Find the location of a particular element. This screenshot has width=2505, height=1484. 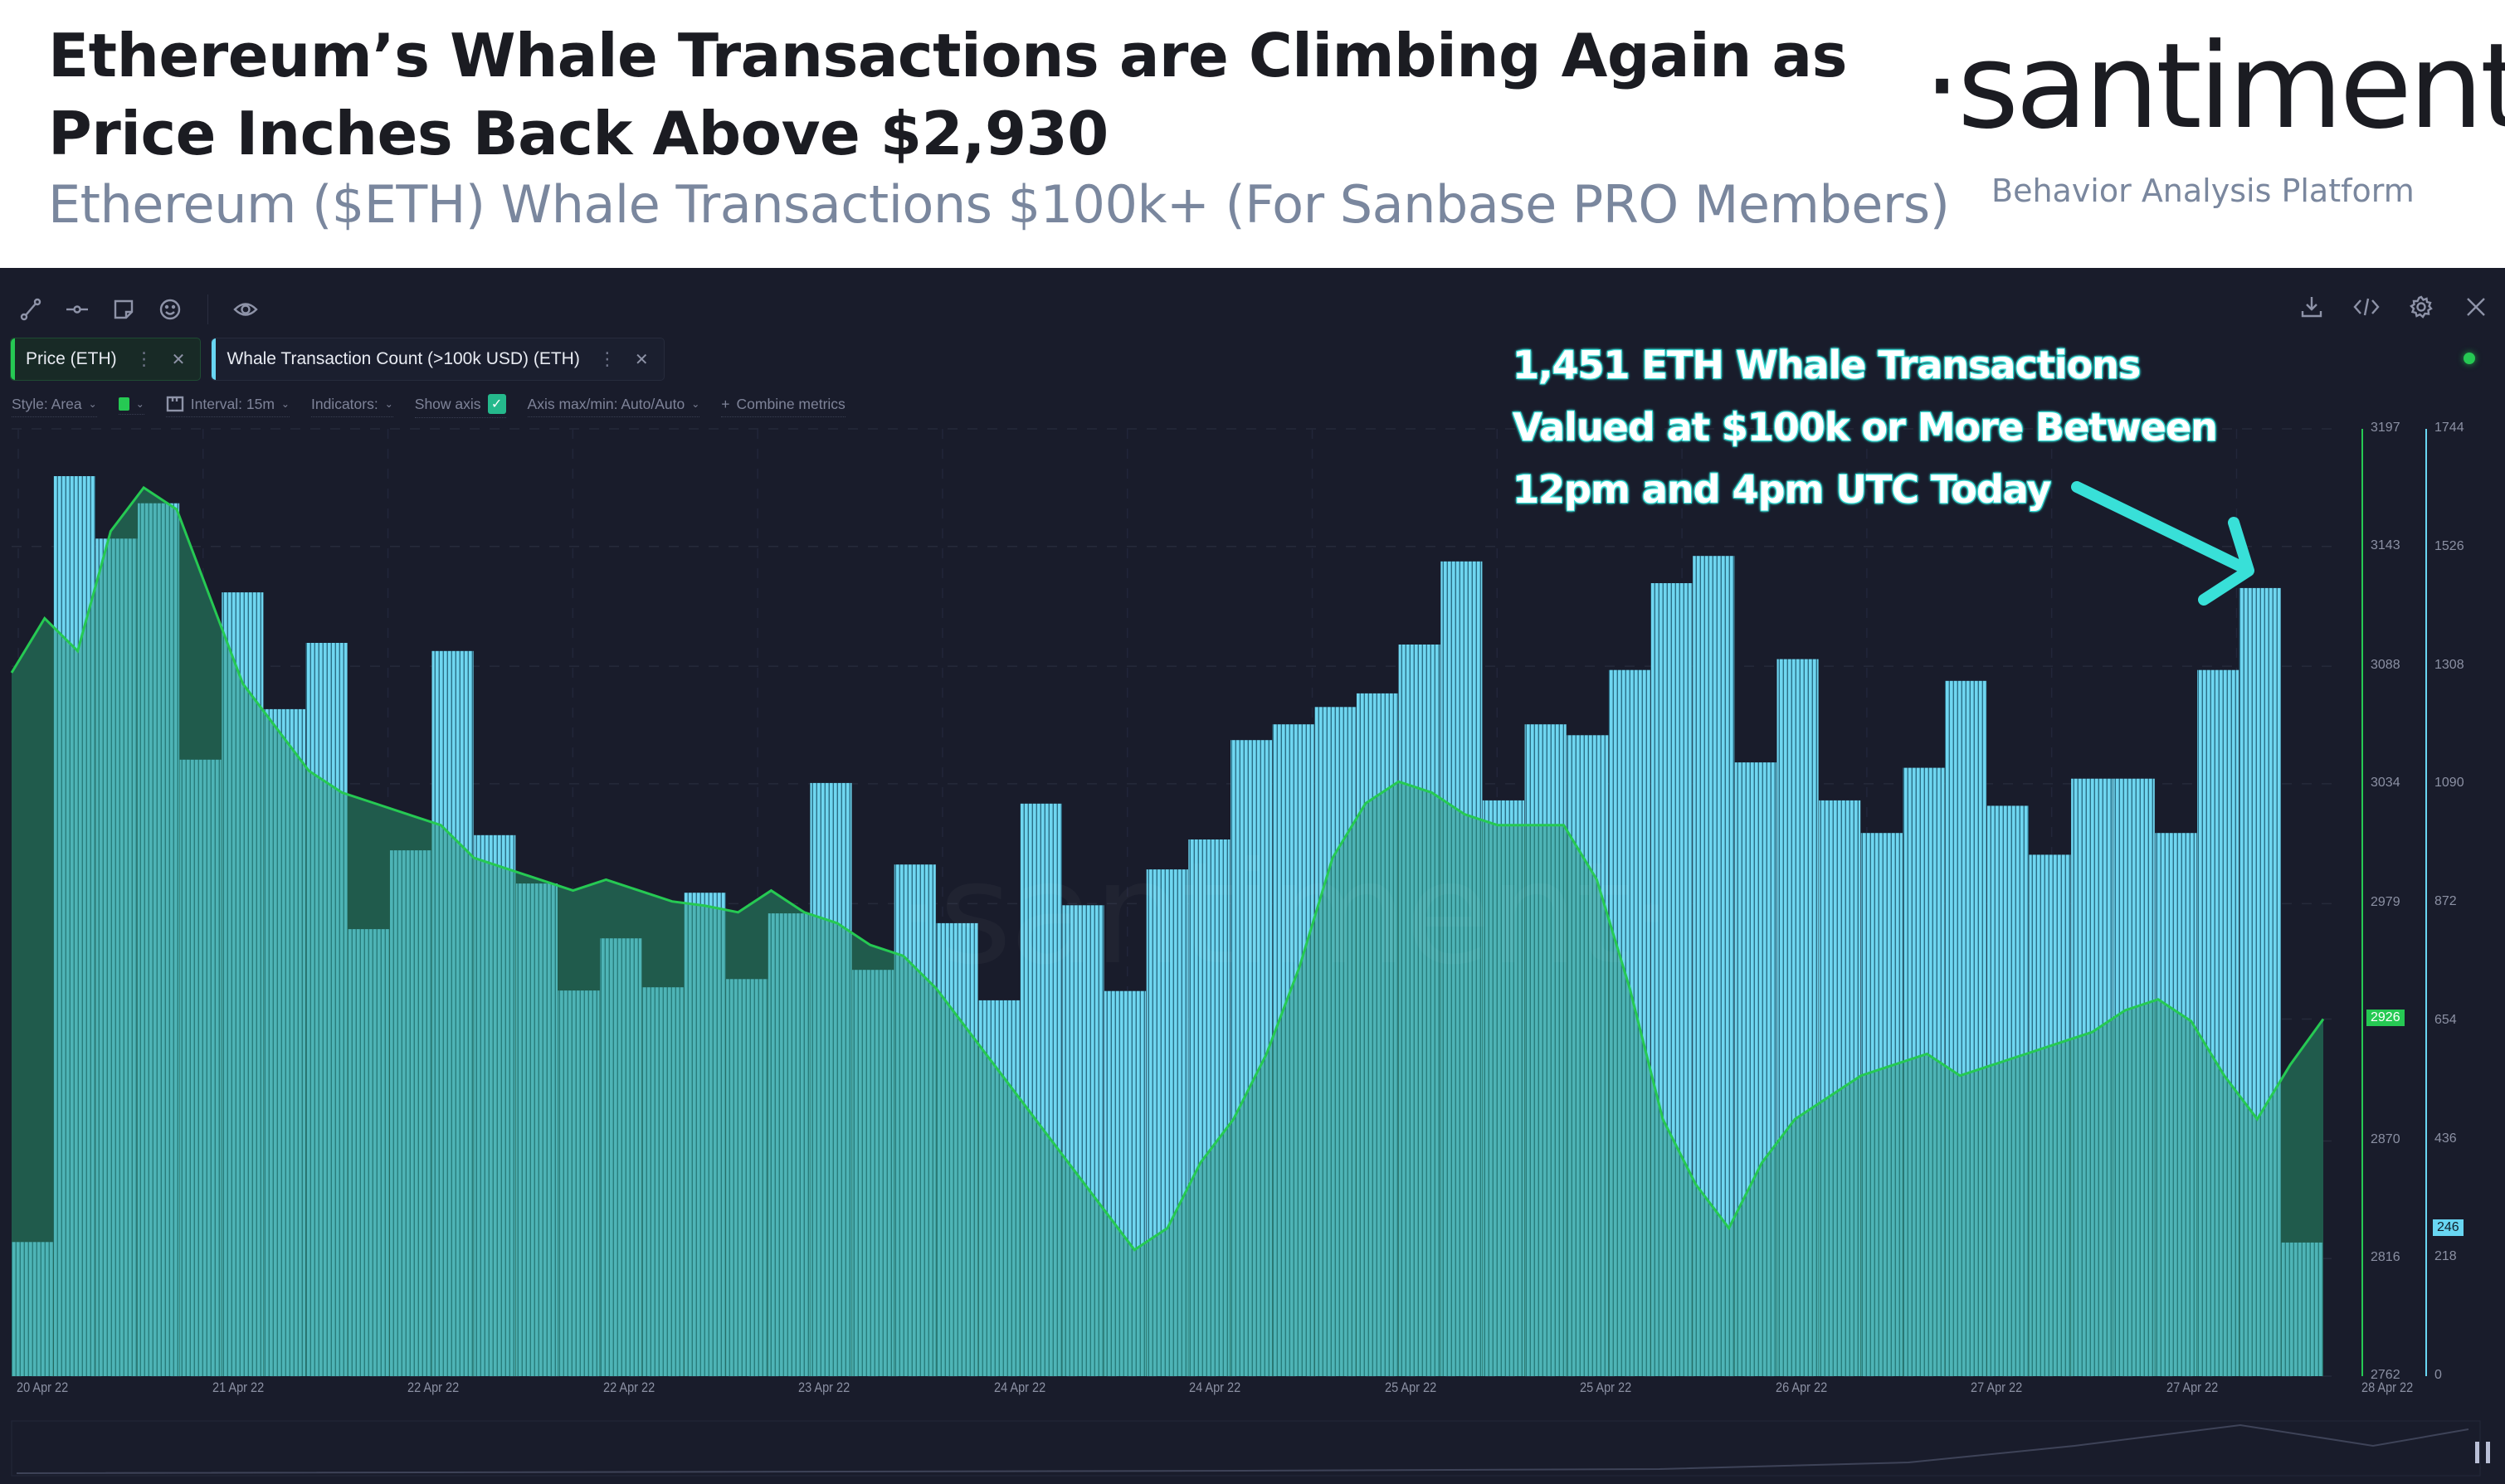

price-axis-tick: 2870 is located at coordinates (2385, 1139).